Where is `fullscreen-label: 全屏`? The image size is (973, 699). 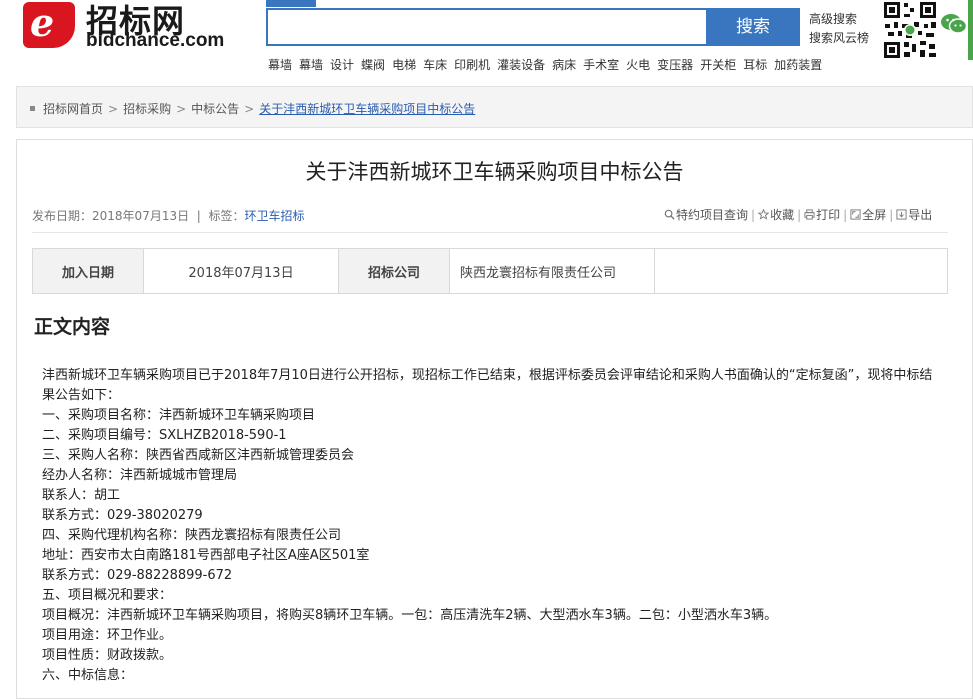 fullscreen-label: 全屏 is located at coordinates (874, 215).